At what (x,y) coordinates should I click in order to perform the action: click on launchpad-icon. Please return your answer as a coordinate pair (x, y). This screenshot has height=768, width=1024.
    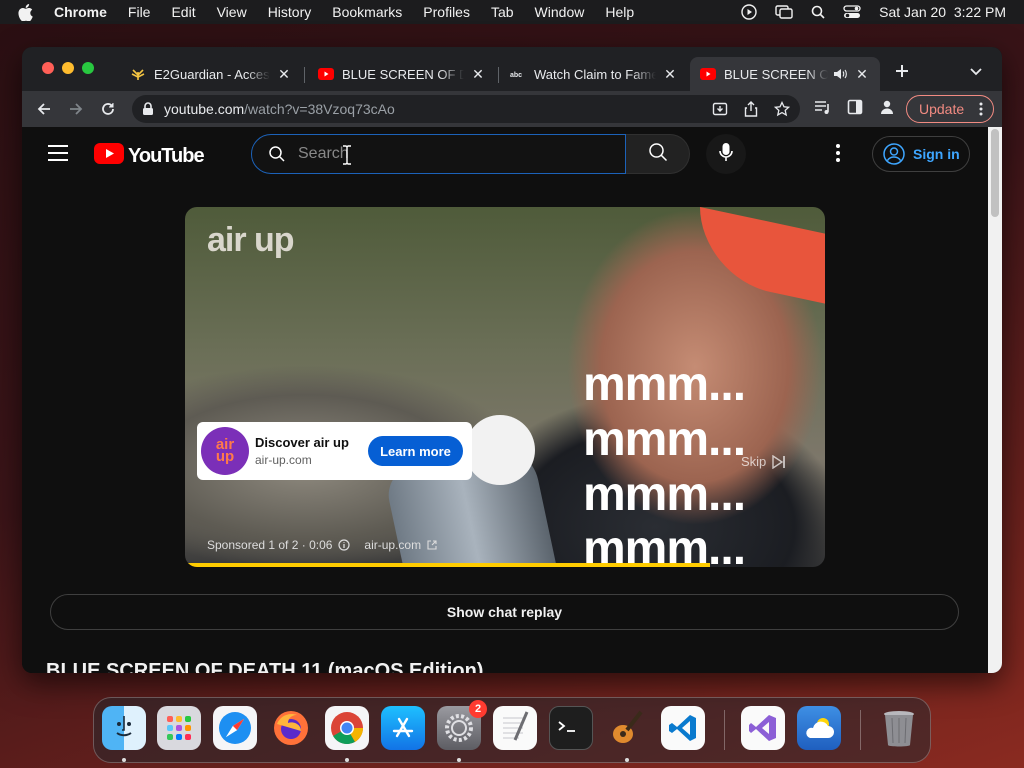
    Looking at the image, I should click on (179, 728).